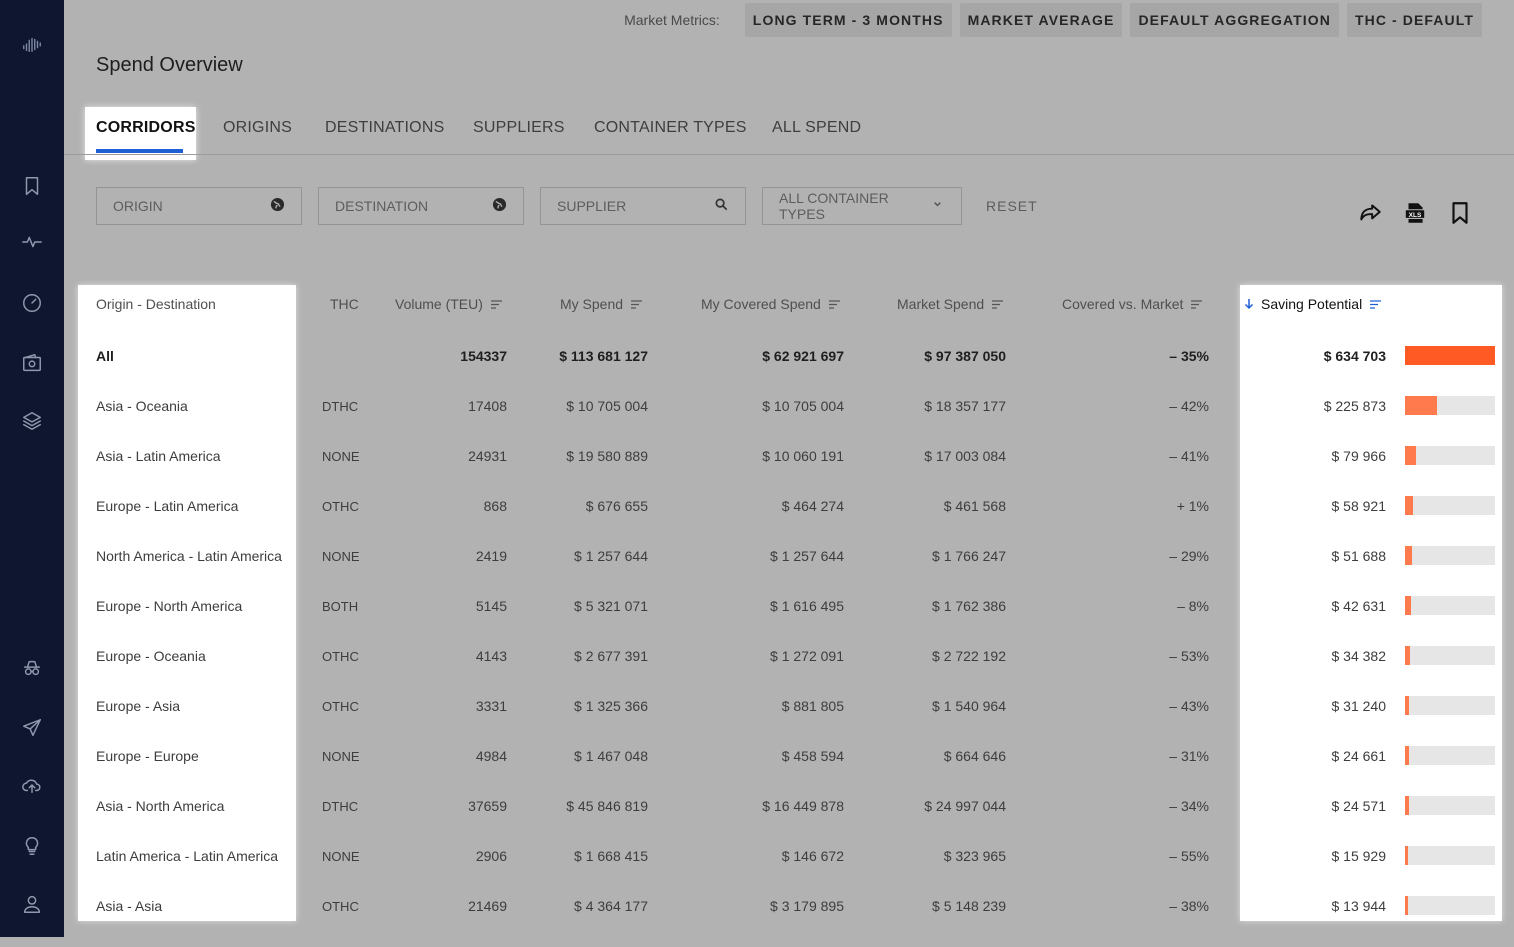 The image size is (1514, 947). I want to click on active-tab-underline, so click(139, 151).